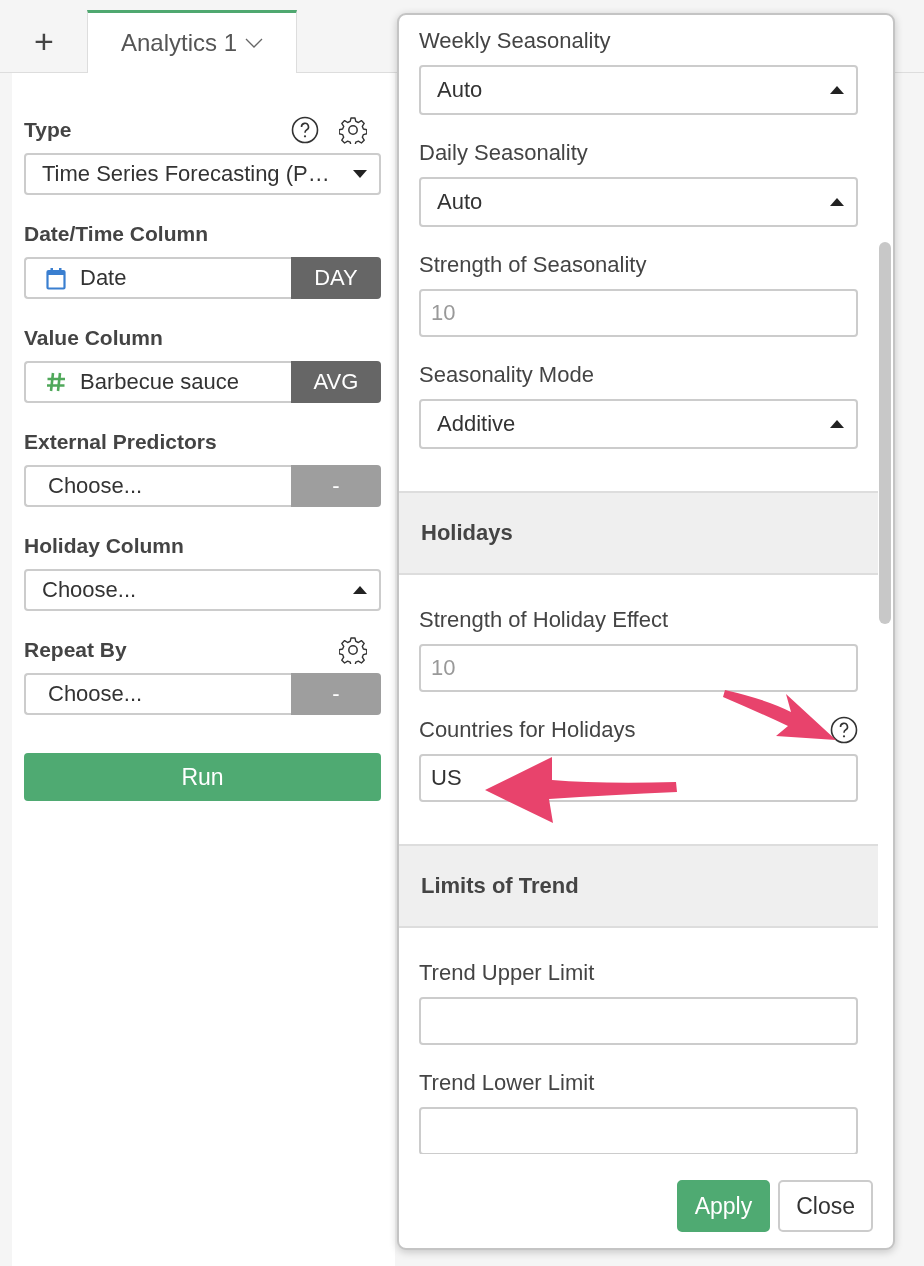 Image resolution: width=924 pixels, height=1266 pixels. What do you see at coordinates (44, 41) in the screenshot?
I see `add-tab-button: +` at bounding box center [44, 41].